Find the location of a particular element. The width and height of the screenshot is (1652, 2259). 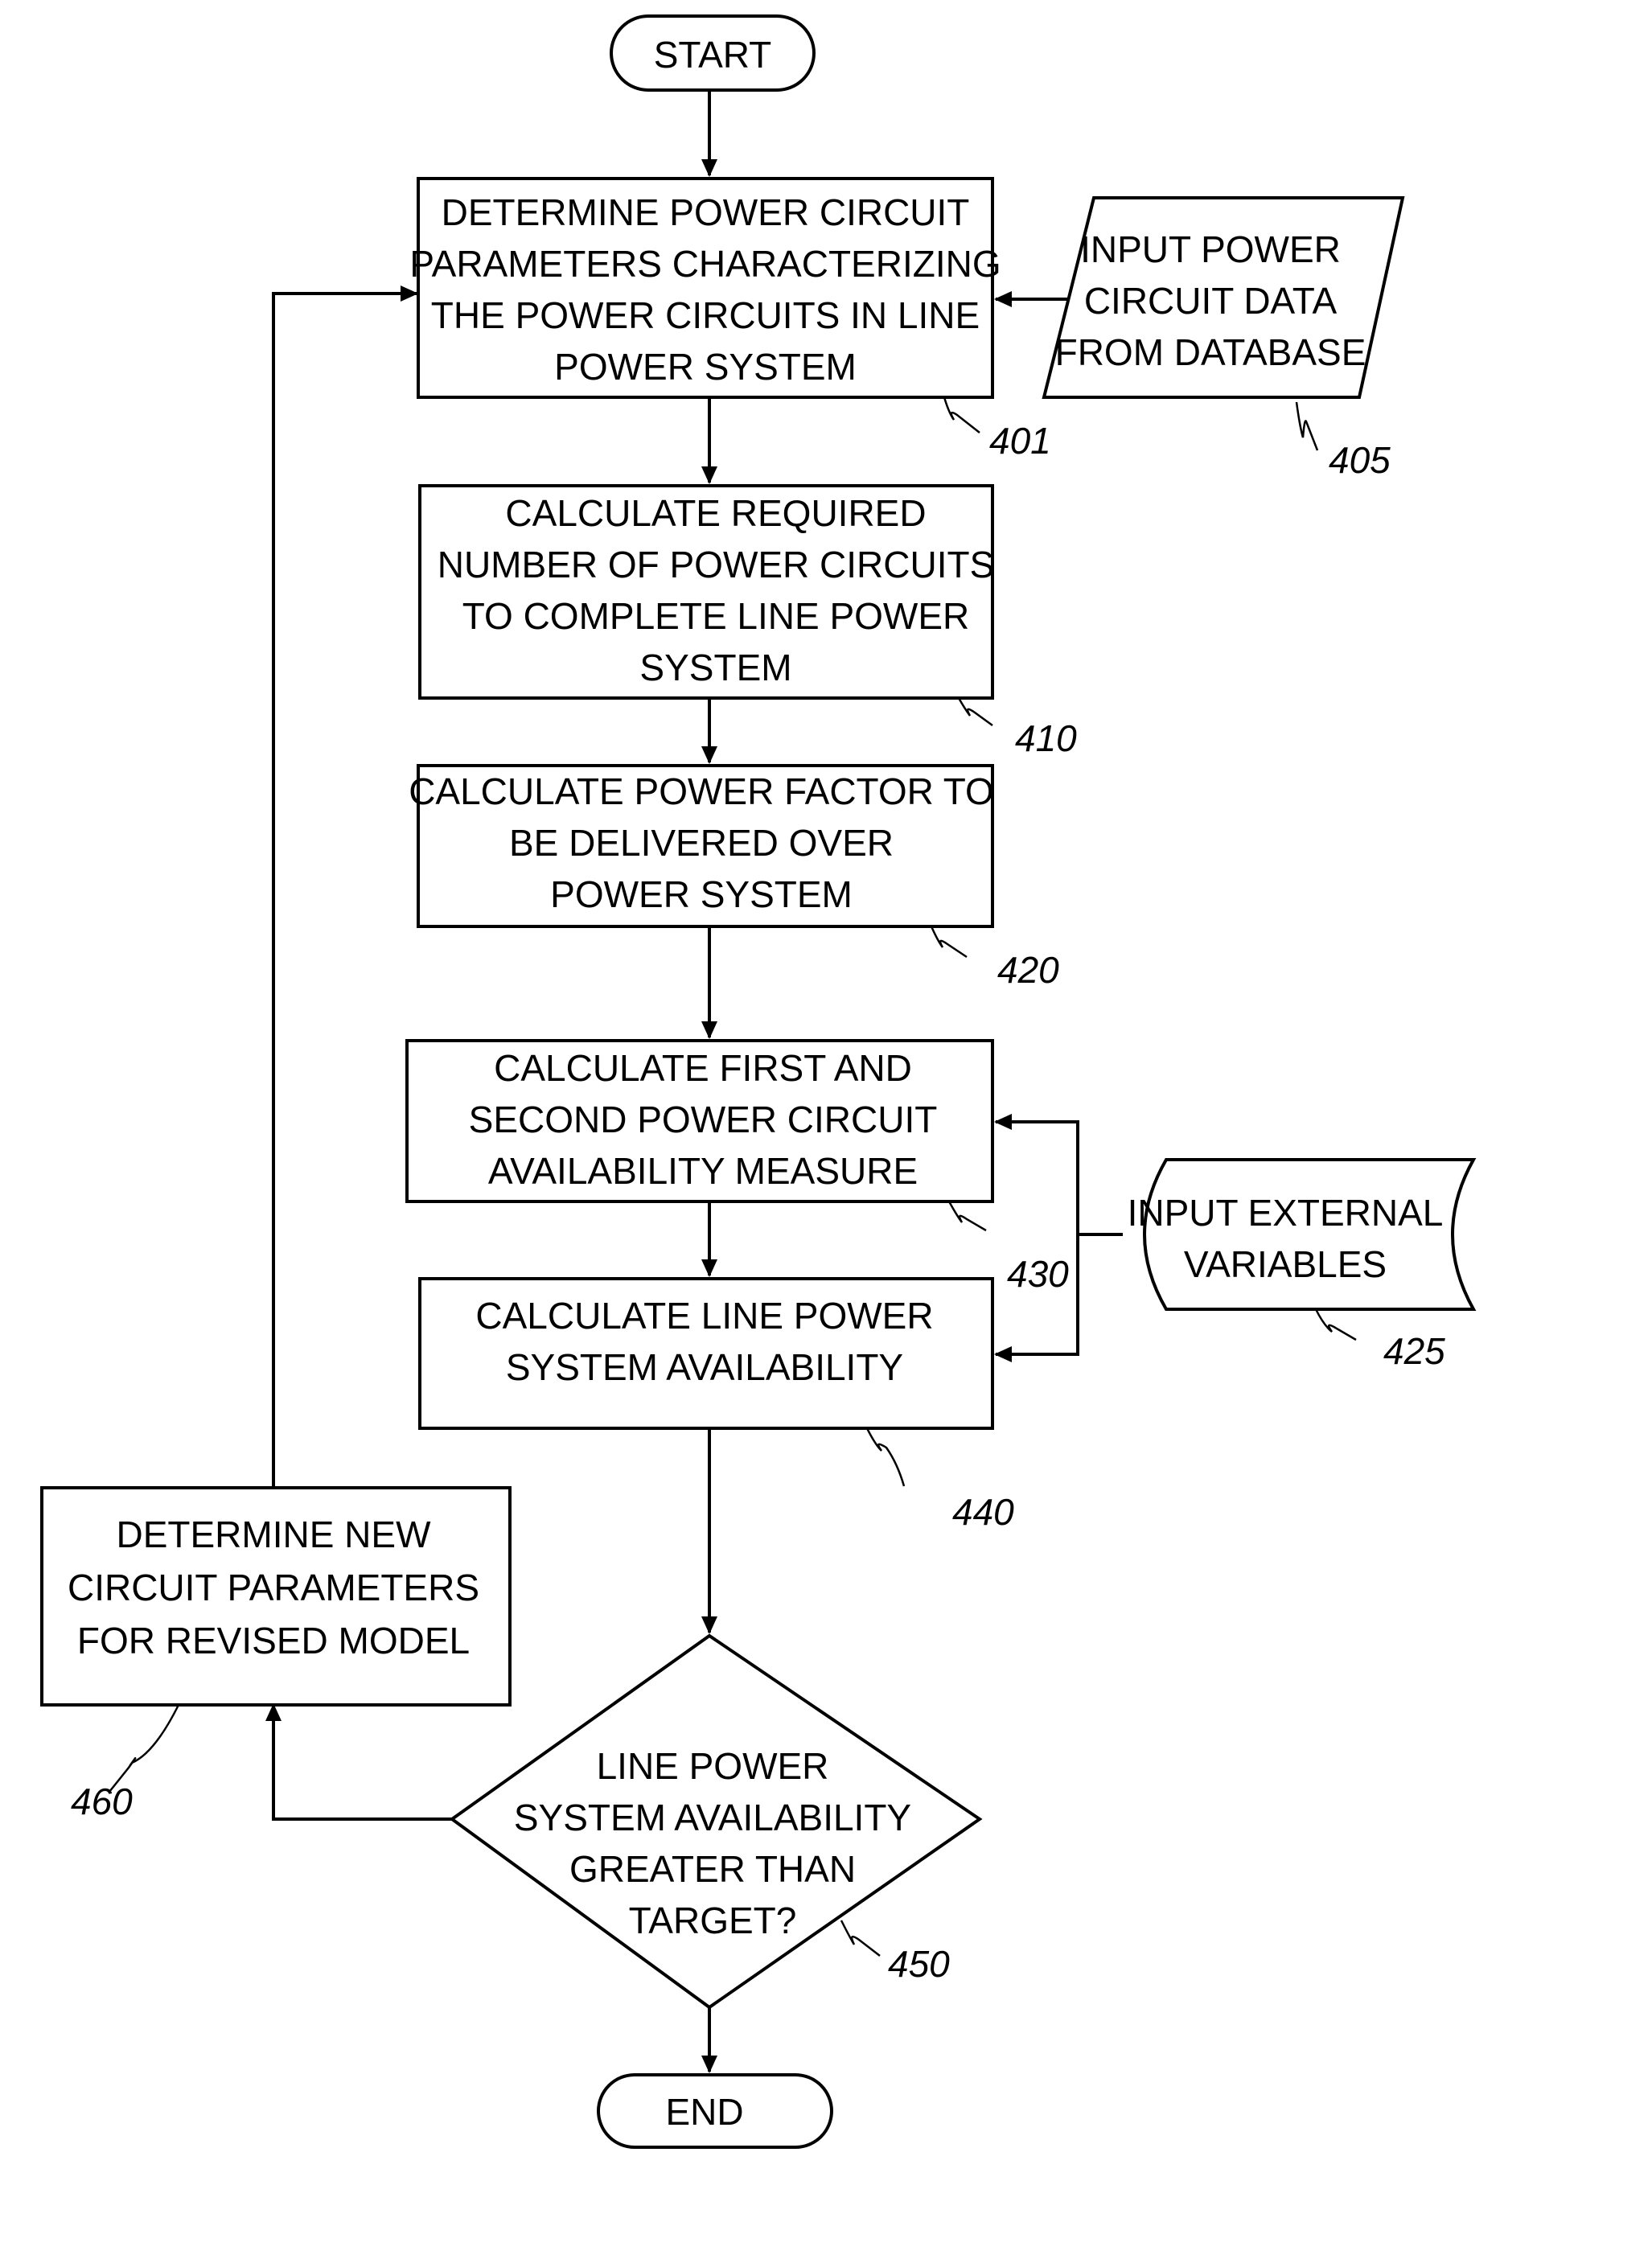

node-420-line-1: CALCULATE POWER FACTOR TO is located at coordinates (701, 791).